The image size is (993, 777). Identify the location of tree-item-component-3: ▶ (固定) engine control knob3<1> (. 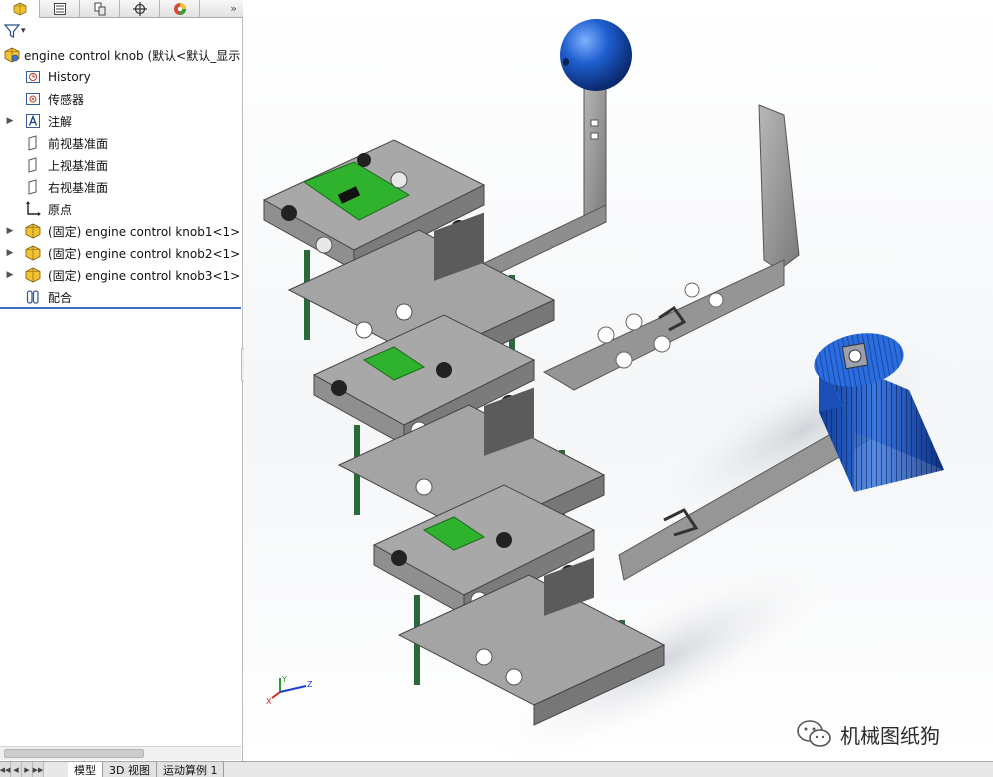
(121, 275).